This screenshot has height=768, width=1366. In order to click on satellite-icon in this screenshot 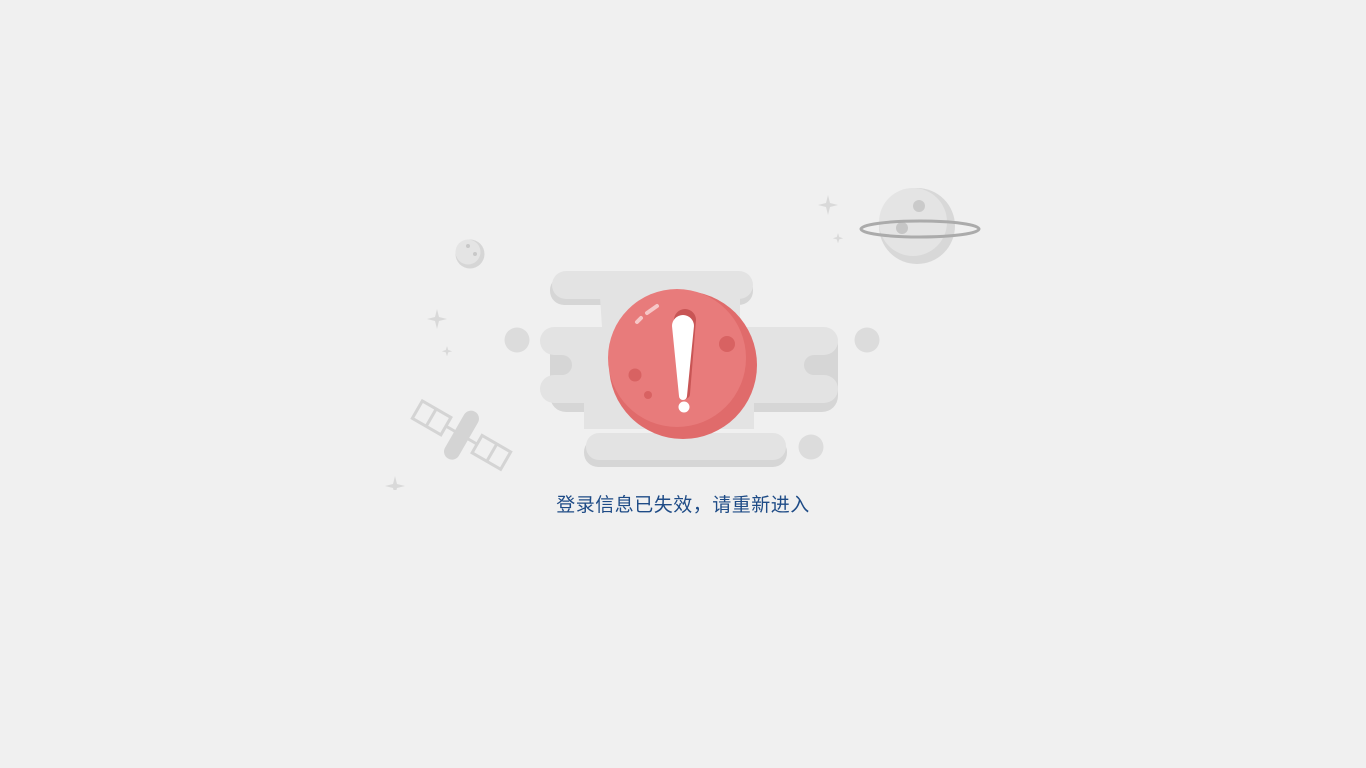, I will do `click(461, 435)`.